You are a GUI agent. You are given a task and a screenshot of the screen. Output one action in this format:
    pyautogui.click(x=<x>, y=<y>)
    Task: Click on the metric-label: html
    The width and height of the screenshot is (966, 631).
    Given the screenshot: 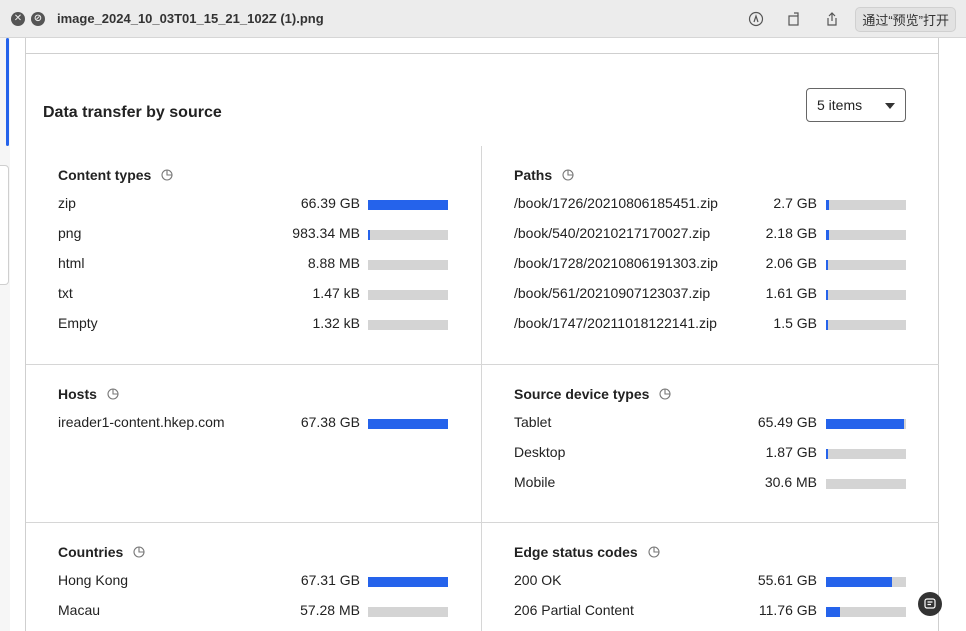 What is the action you would take?
    pyautogui.click(x=71, y=263)
    